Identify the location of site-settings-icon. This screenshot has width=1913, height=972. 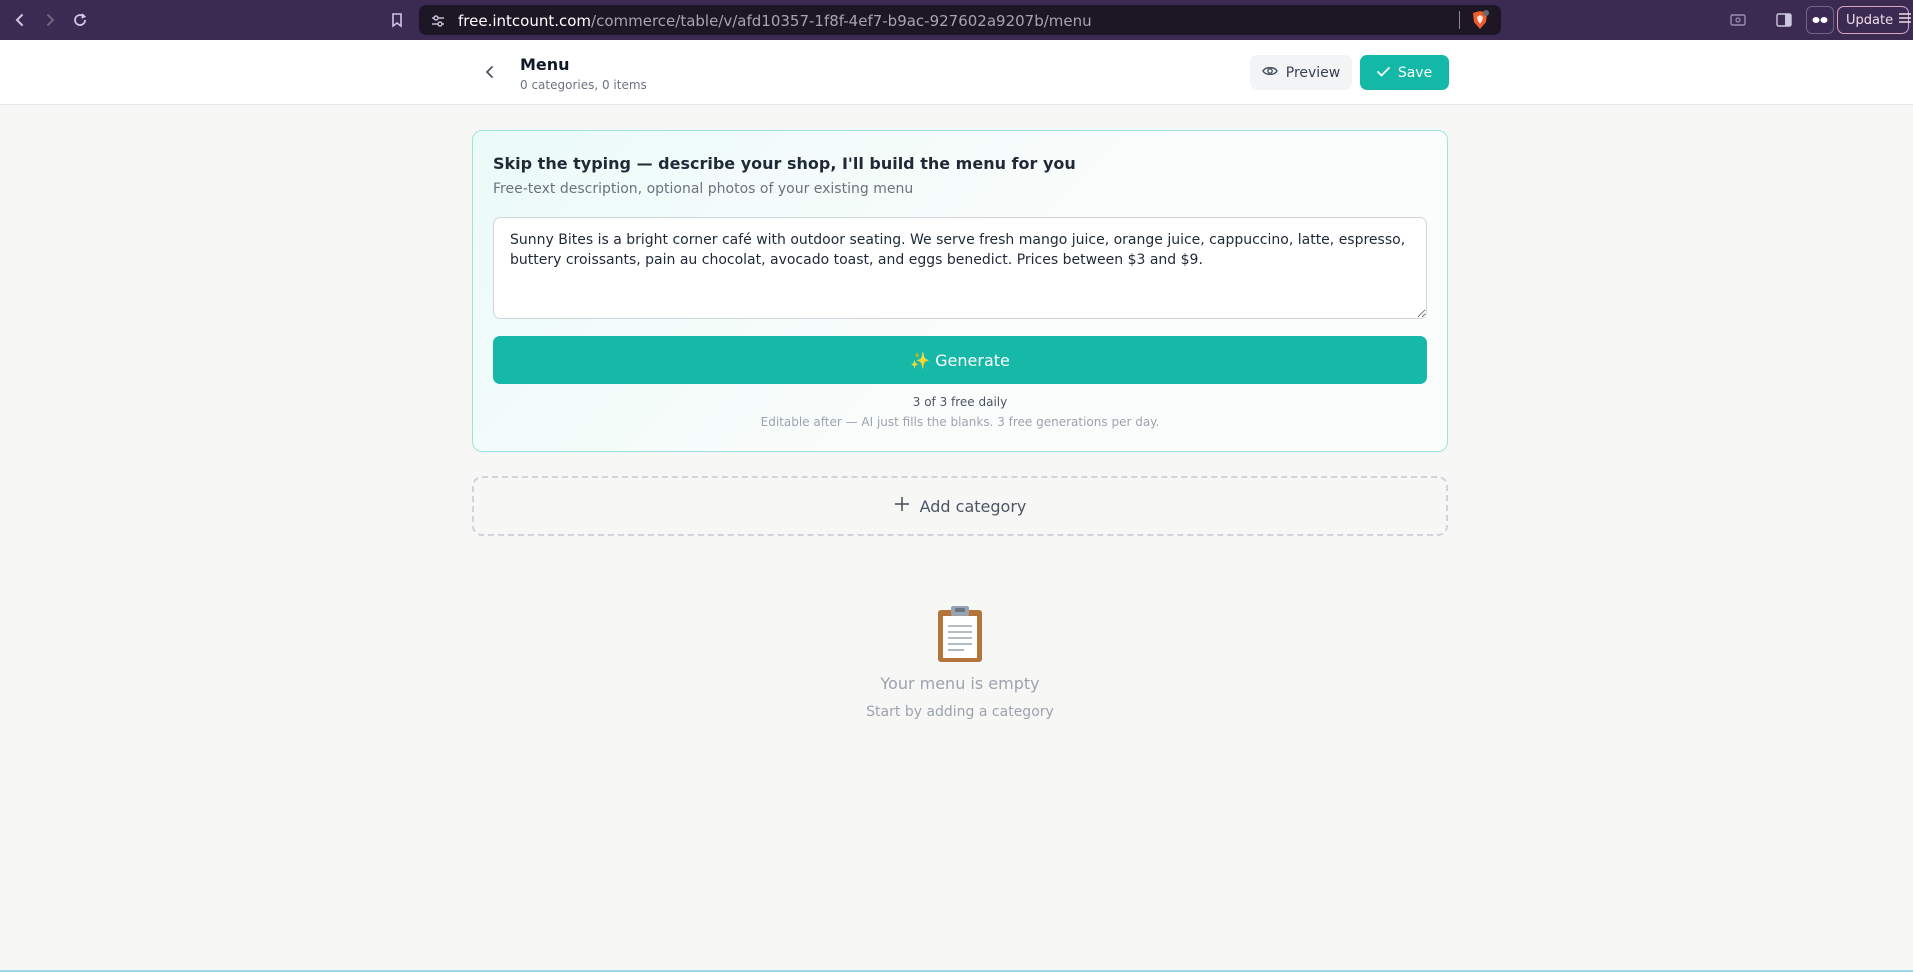
(438, 22).